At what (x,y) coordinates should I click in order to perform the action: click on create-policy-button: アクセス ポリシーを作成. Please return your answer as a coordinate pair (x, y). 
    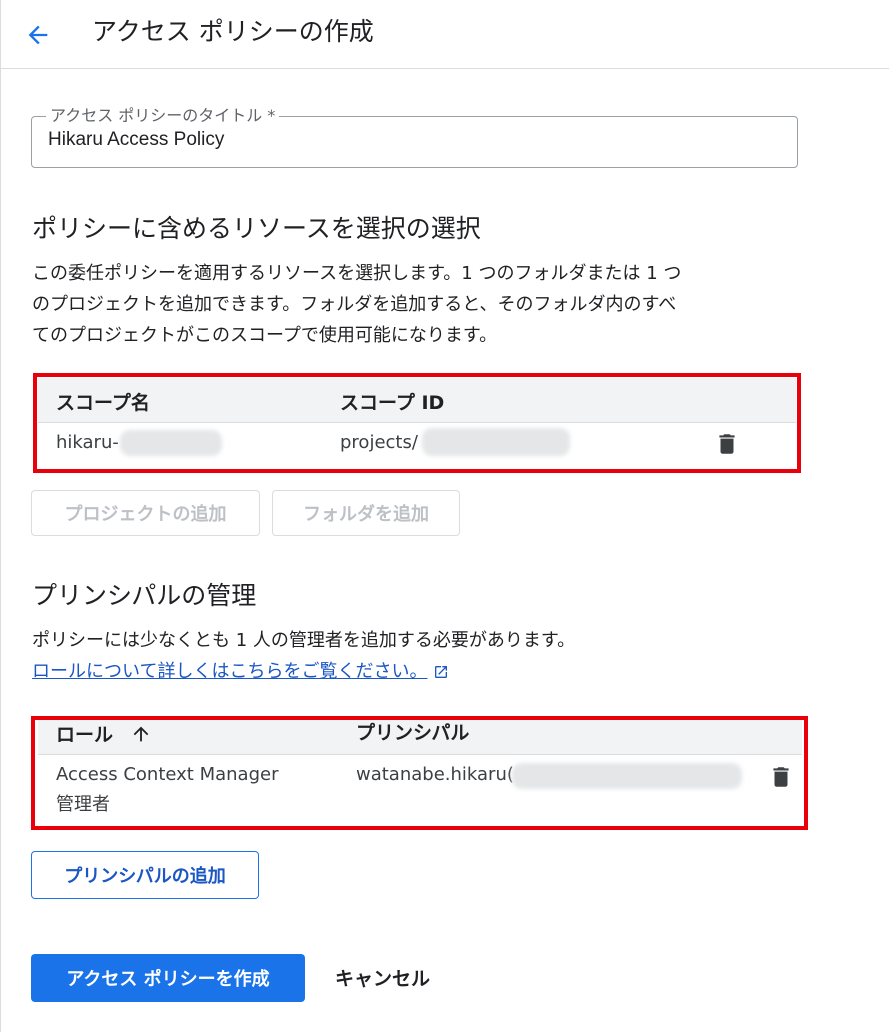
    Looking at the image, I should click on (168, 978).